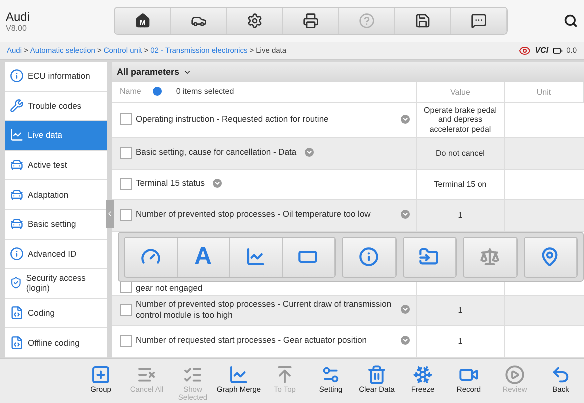 The width and height of the screenshot is (584, 403). Describe the element at coordinates (56, 77) in the screenshot. I see `sidebar-item: ECU information` at that location.